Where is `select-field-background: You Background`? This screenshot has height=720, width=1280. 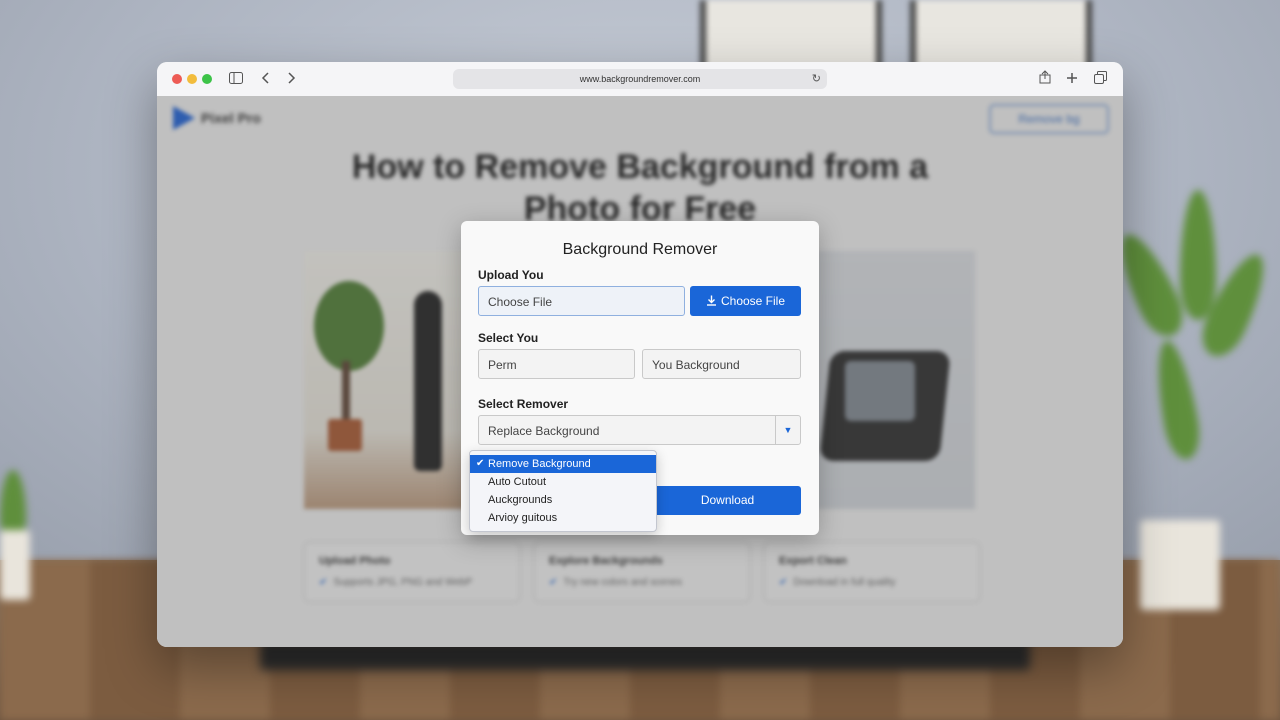 select-field-background: You Background is located at coordinates (721, 364).